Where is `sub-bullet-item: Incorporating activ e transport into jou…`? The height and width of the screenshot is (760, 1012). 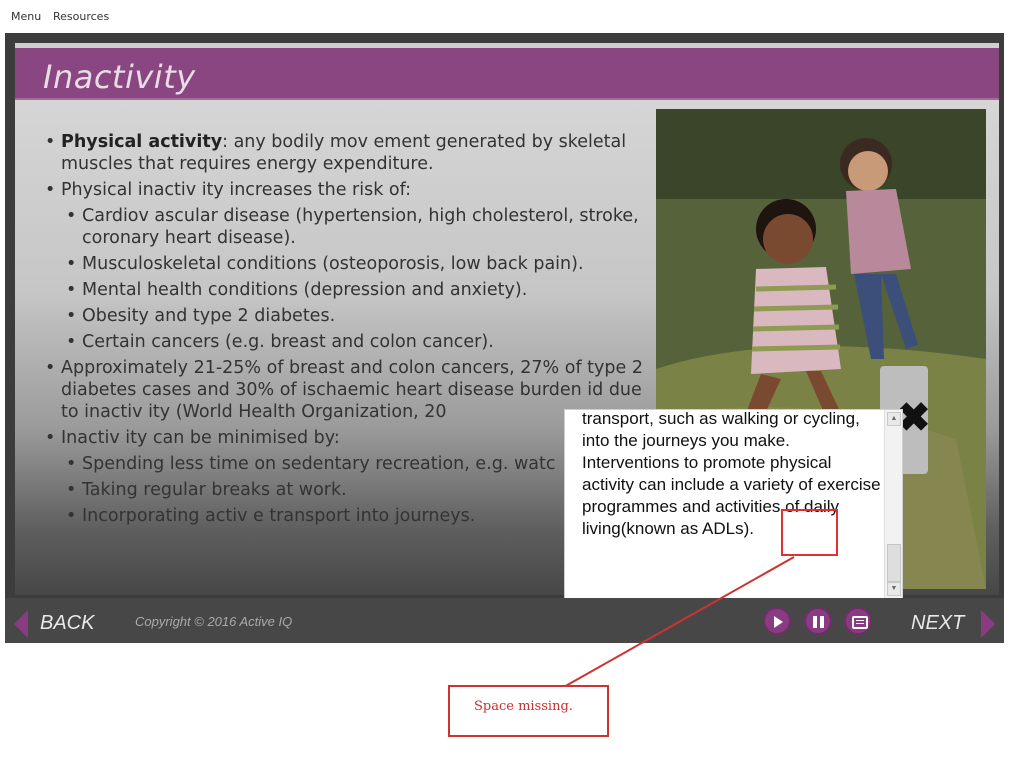
sub-bullet-item: Incorporating activ e transport into jou… is located at coordinates (355, 516).